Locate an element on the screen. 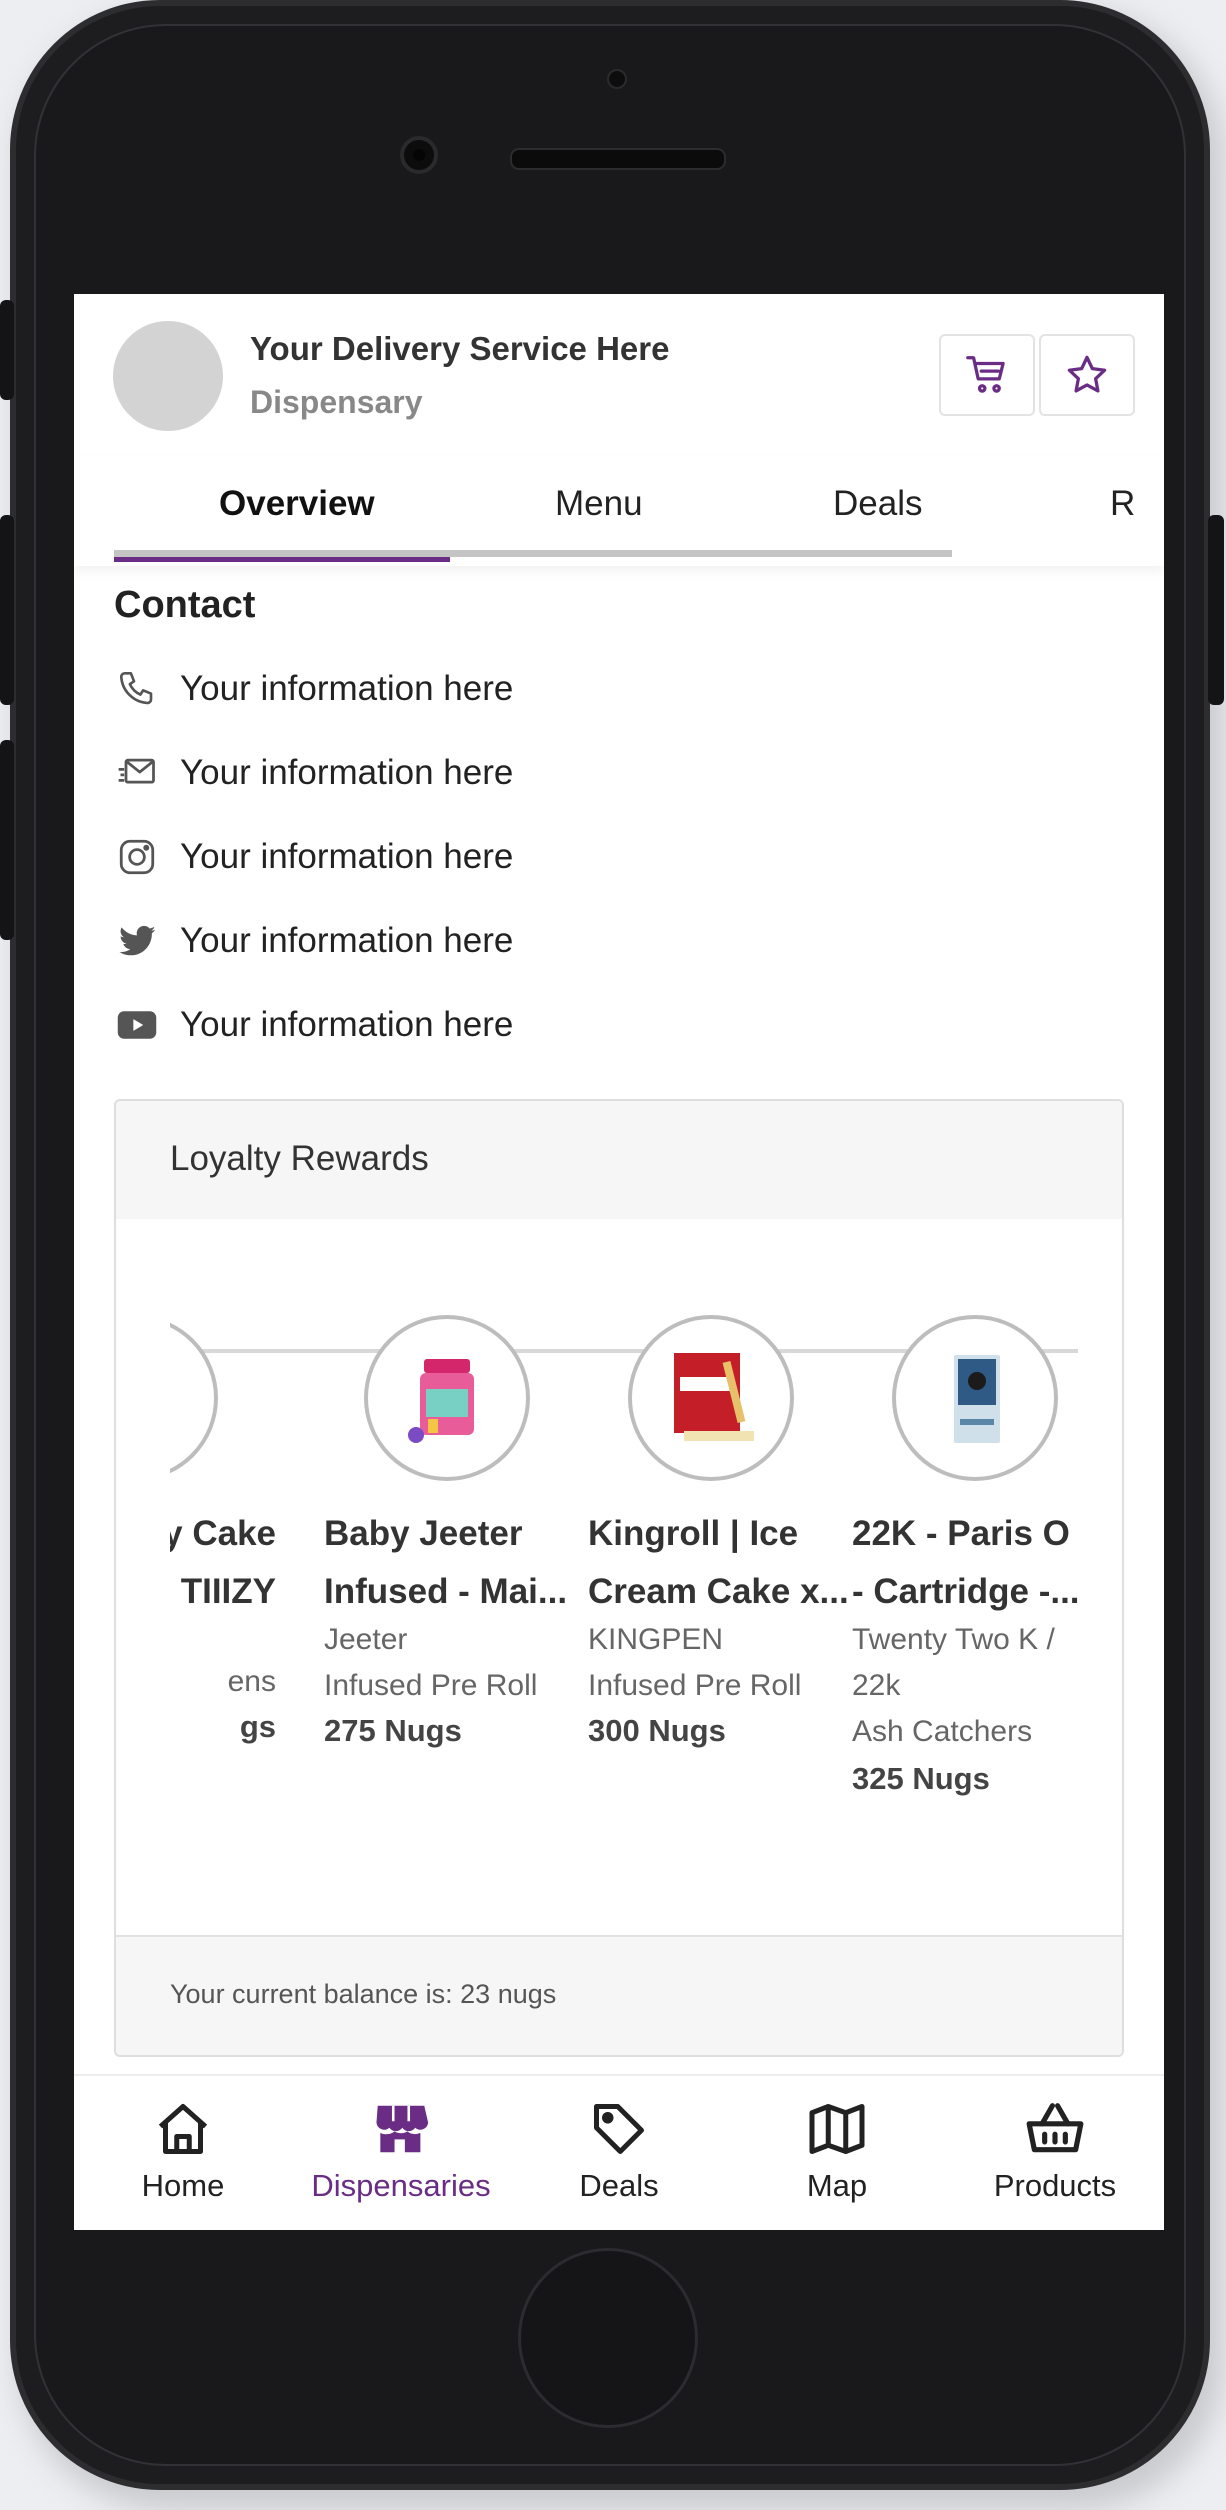 This screenshot has height=2510, width=1226. nav-dispensaries: Dispensaries is located at coordinates (401, 2151).